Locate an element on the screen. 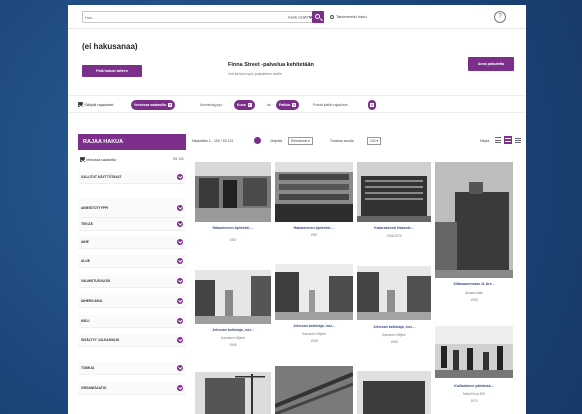 The width and height of the screenshot is (582, 414). facet-label: KIELI is located at coordinates (85, 321).